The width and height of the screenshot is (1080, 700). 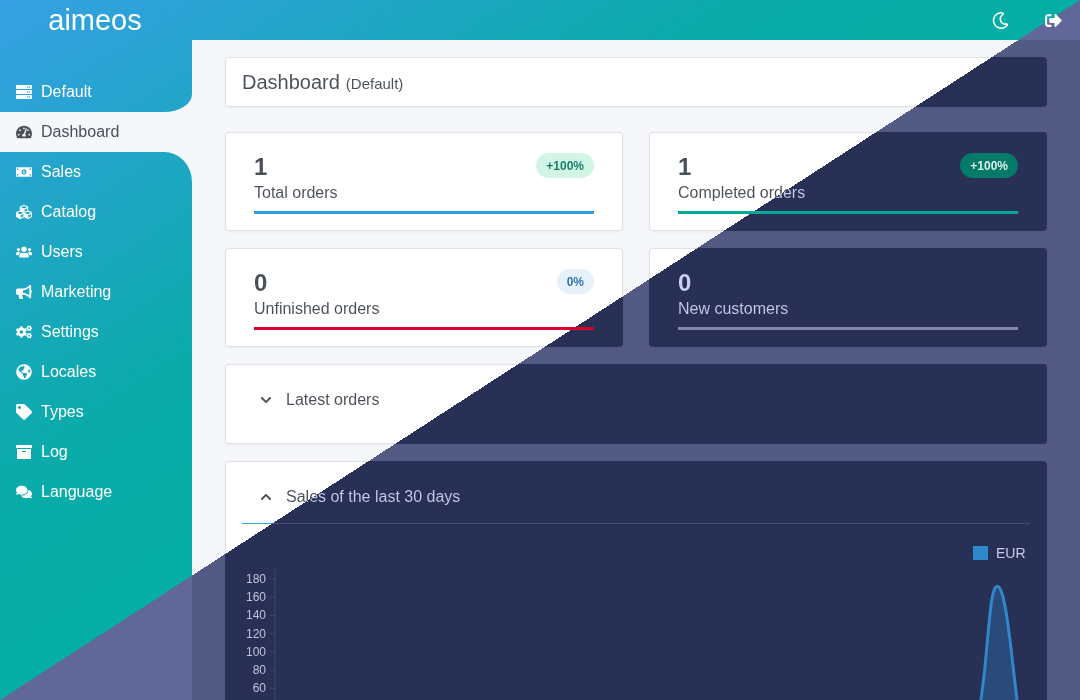 I want to click on moon-icon, so click(x=1000, y=20).